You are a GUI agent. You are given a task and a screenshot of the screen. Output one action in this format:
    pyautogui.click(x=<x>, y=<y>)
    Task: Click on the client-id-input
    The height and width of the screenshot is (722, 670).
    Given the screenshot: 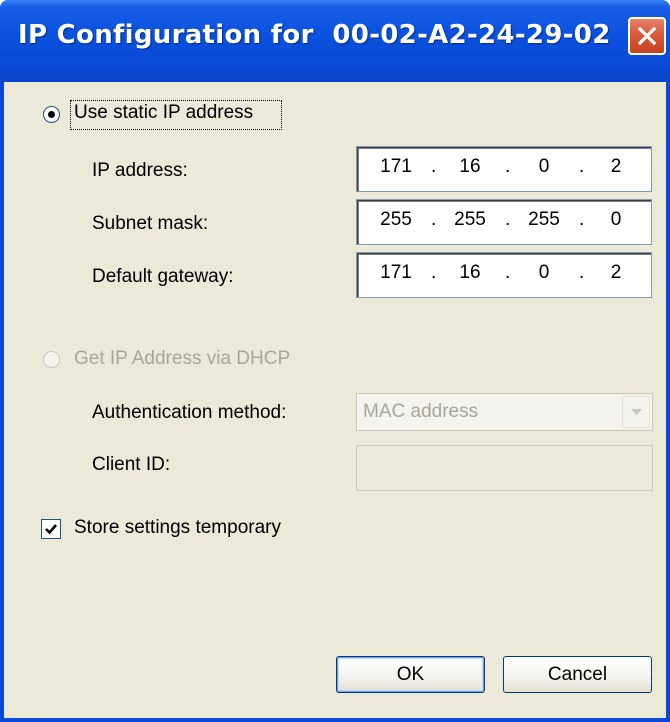 What is the action you would take?
    pyautogui.click(x=504, y=468)
    